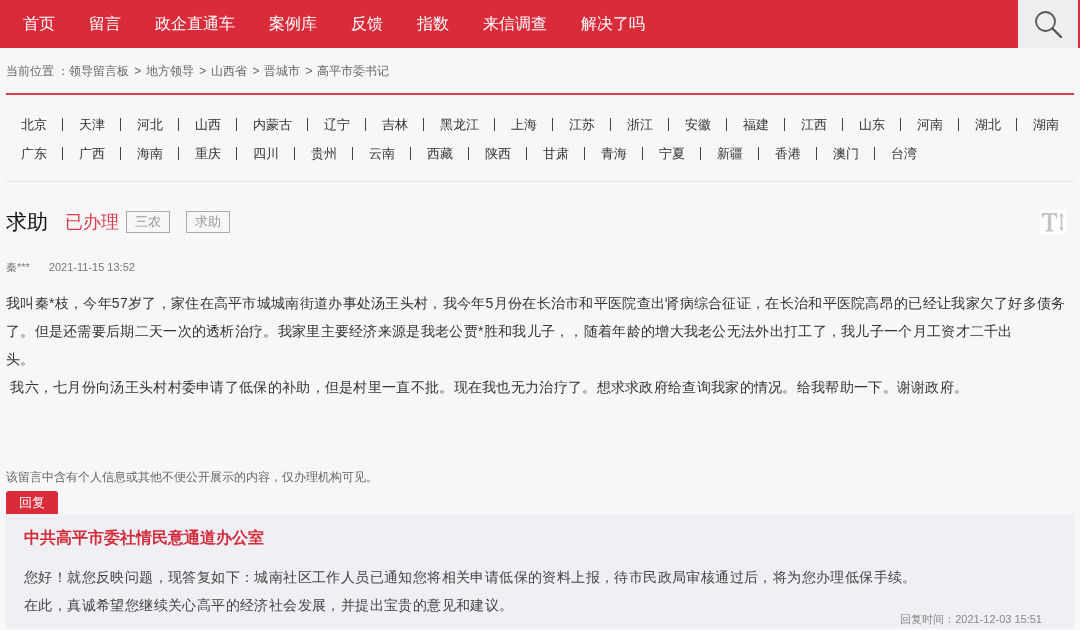 Image resolution: width=1080 pixels, height=630 pixels. I want to click on region-link: 广东, so click(34, 153).